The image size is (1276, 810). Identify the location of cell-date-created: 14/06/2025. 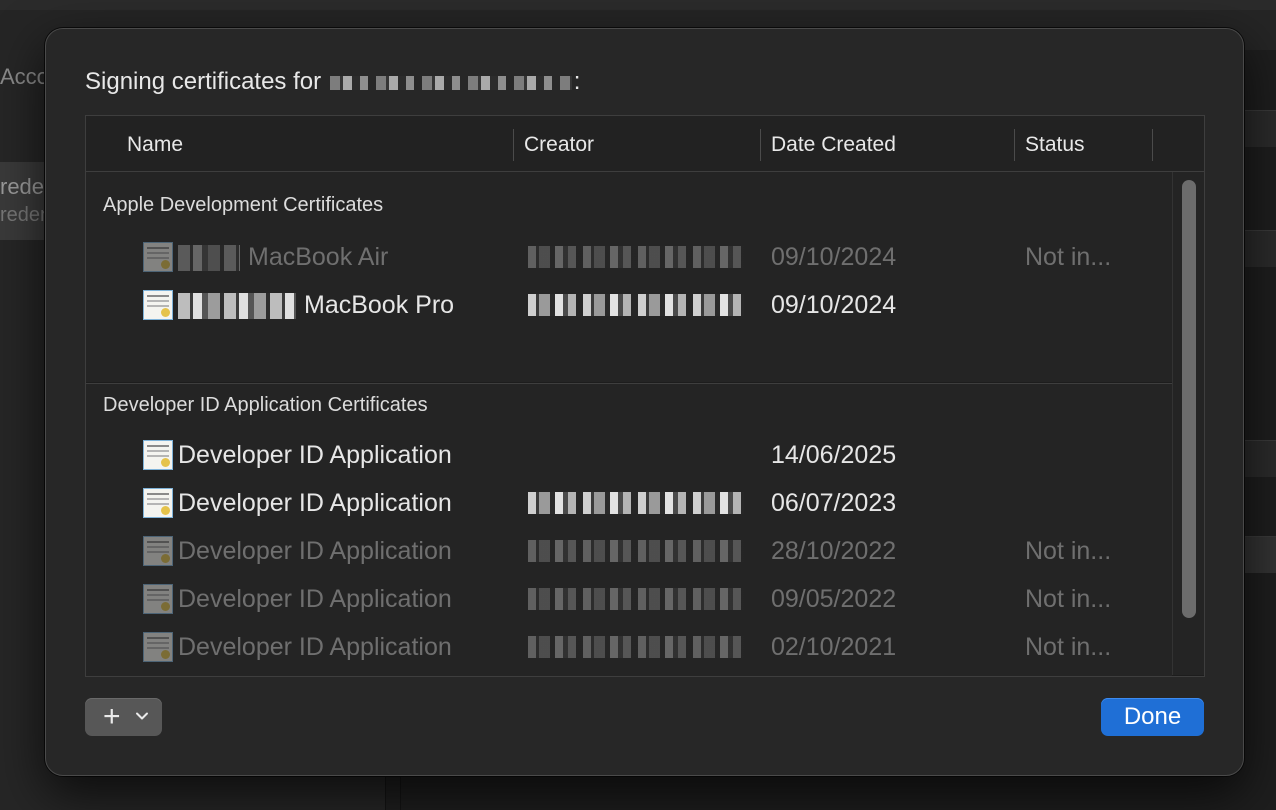
(834, 455).